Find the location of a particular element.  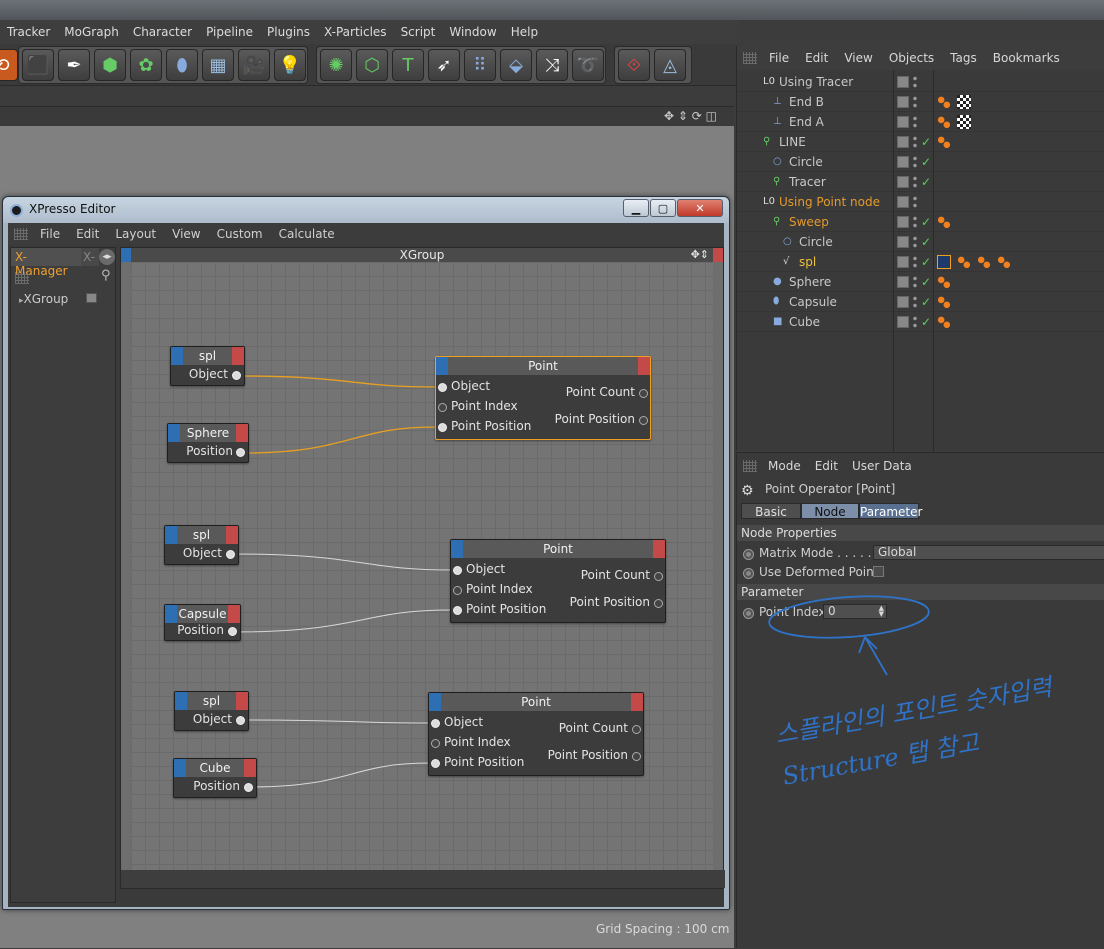

scene-icon: ◬ is located at coordinates (670, 65).